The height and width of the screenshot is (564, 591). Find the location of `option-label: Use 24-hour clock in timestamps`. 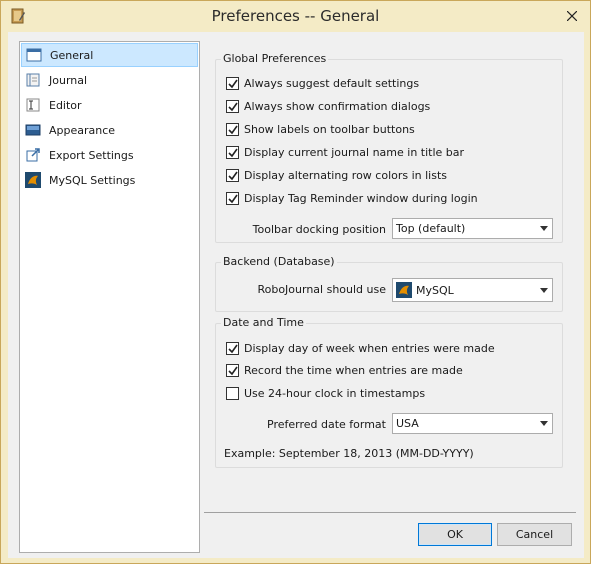

option-label: Use 24-hour clock in timestamps is located at coordinates (335, 393).